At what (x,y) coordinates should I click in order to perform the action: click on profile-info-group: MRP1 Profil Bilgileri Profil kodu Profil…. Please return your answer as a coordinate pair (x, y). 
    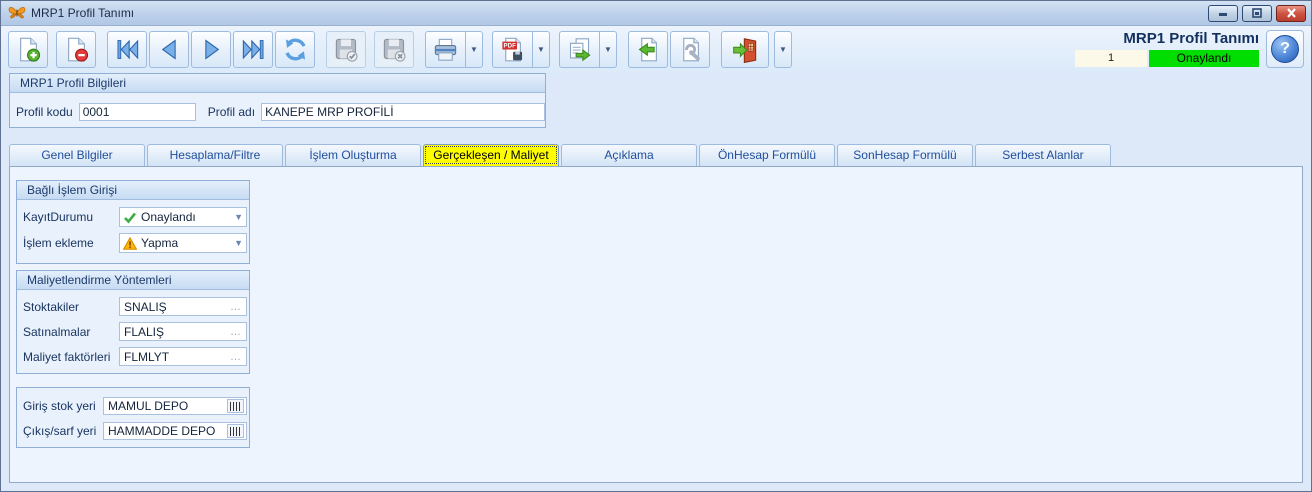
    Looking at the image, I should click on (277, 100).